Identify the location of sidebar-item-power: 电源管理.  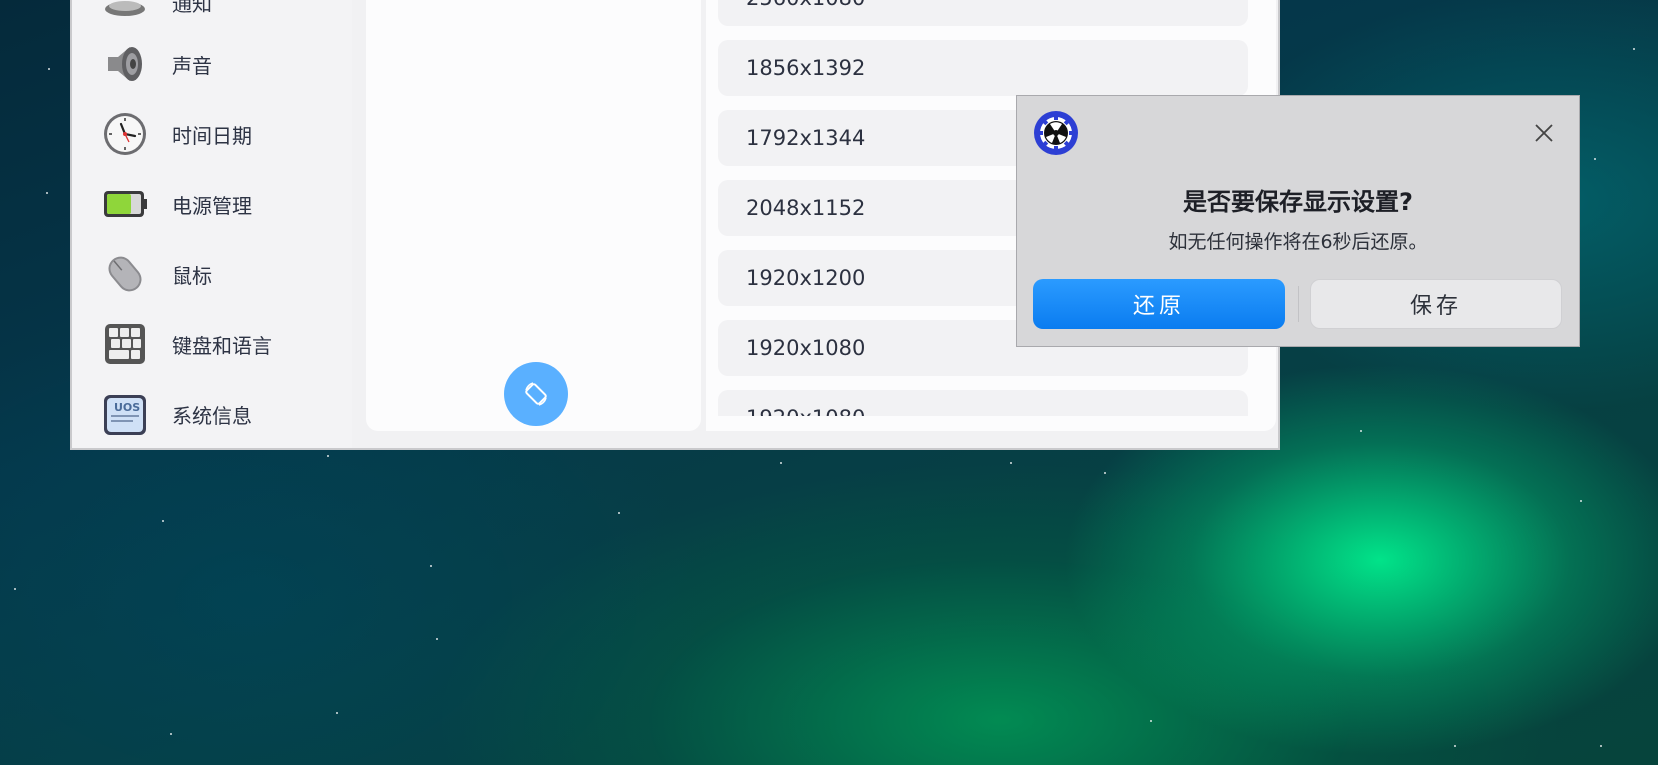
(177, 204).